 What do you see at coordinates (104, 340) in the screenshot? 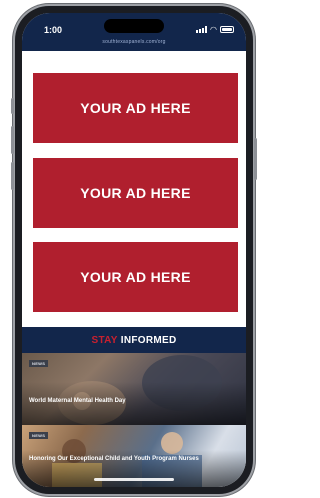
I see `stay-word: STAY` at bounding box center [104, 340].